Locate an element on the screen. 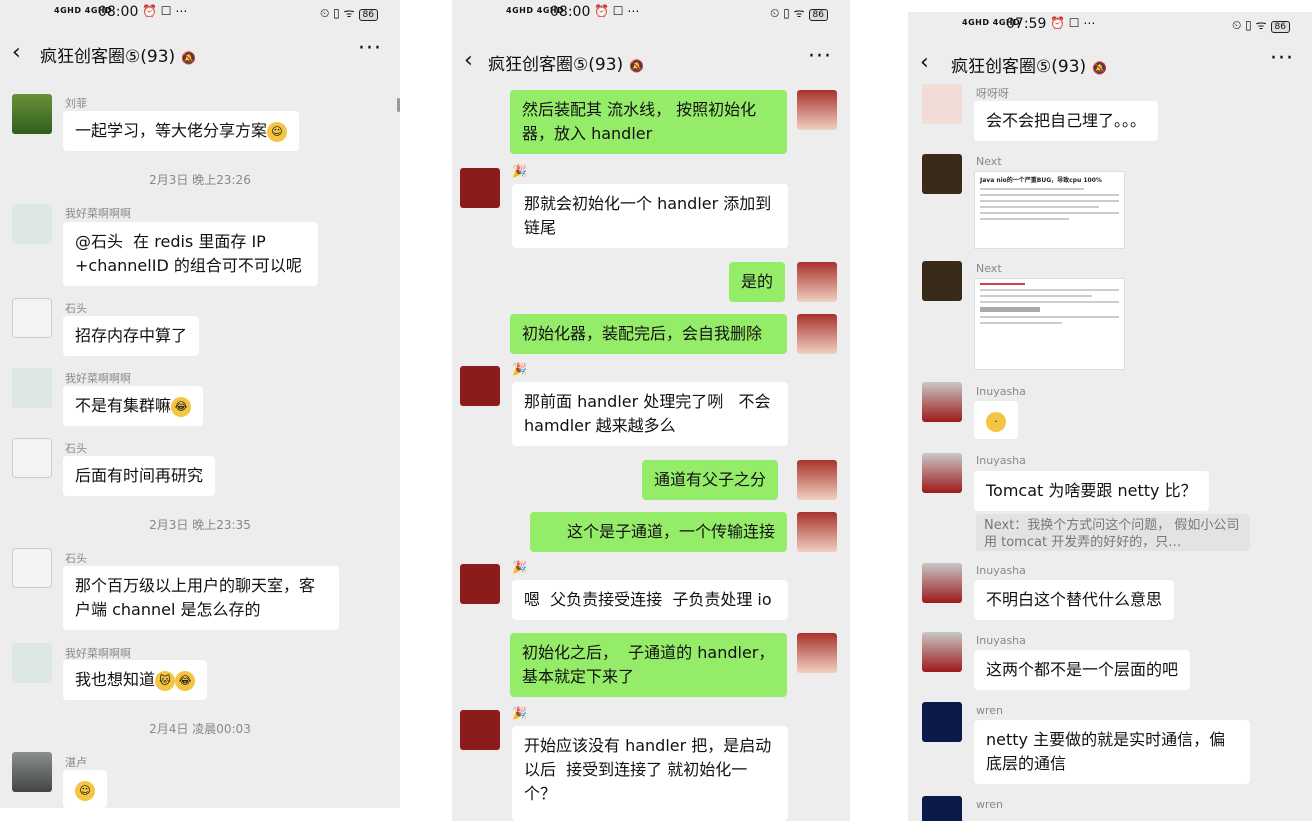 This screenshot has width=1312, height=821. scrollbar is located at coordinates (398, 105).